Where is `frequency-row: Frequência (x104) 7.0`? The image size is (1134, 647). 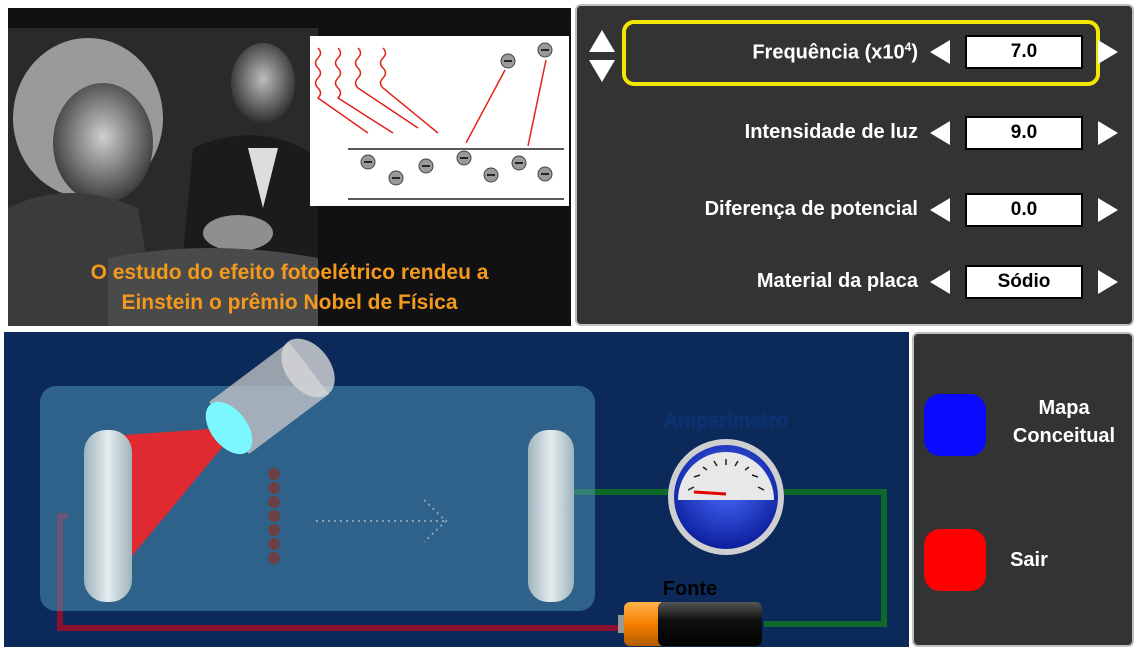 frequency-row: Frequência (x104) 7.0 is located at coordinates (855, 53).